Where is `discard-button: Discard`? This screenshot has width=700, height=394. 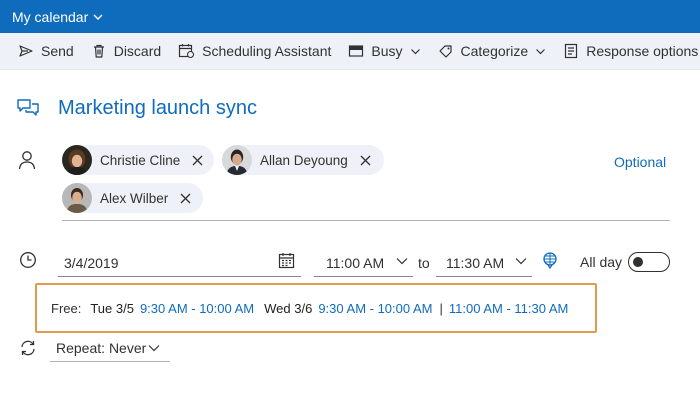
discard-button: Discard is located at coordinates (126, 51).